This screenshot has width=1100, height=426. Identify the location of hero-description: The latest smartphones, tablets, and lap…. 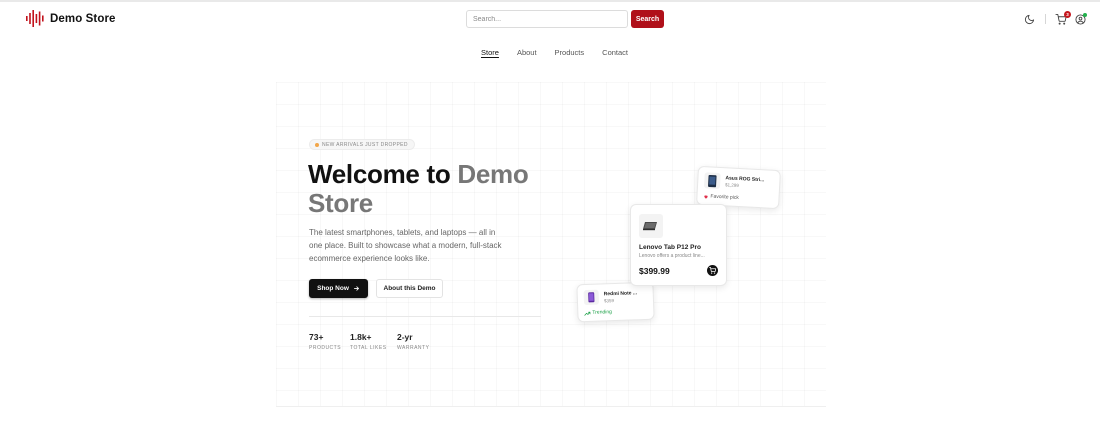
(405, 245).